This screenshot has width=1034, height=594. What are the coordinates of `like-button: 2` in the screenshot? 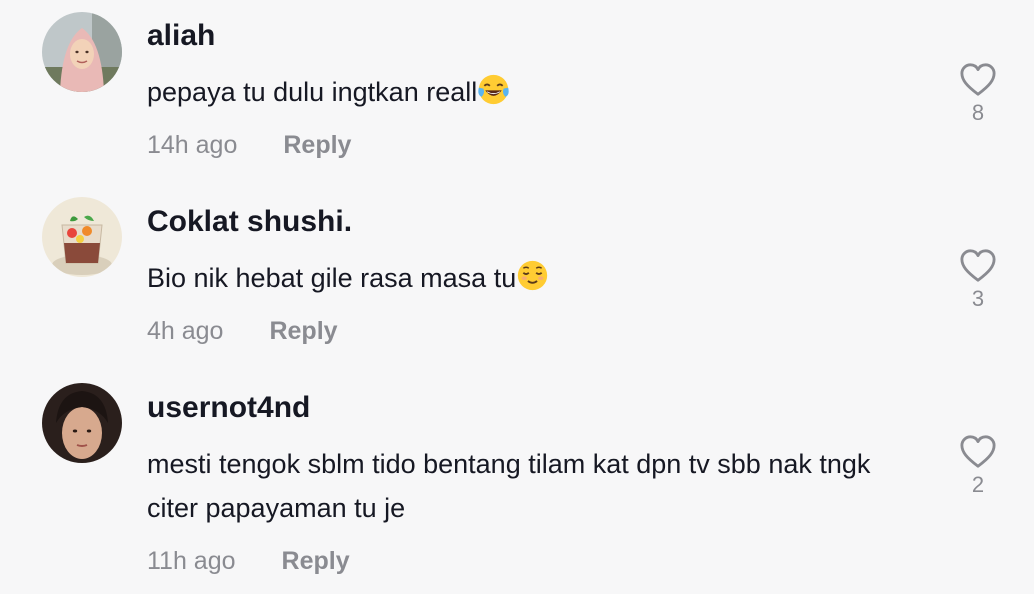 It's located at (978, 466).